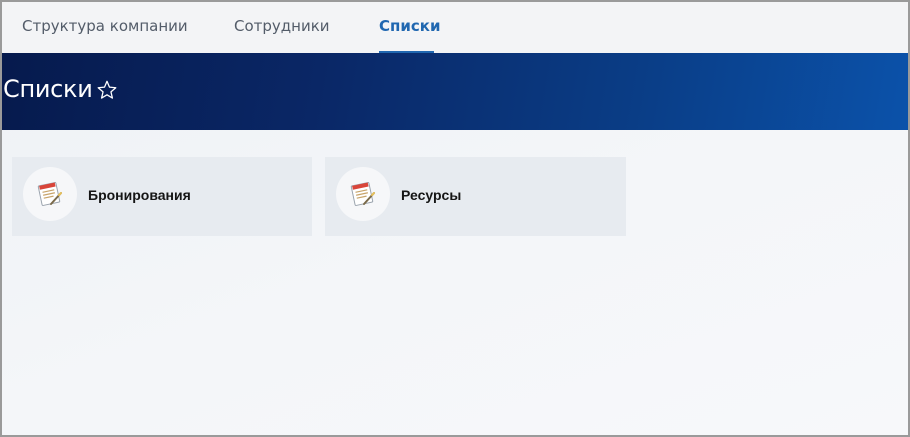 This screenshot has width=910, height=437. What do you see at coordinates (48, 89) in the screenshot?
I see `page-title: Списки` at bounding box center [48, 89].